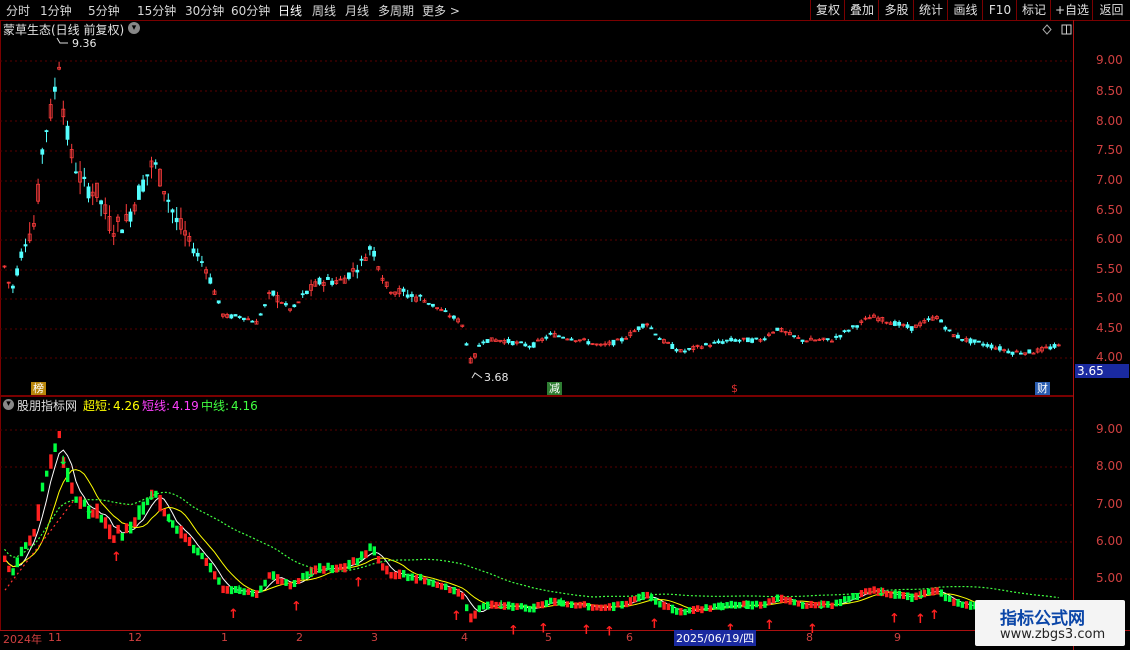 This screenshot has height=650, width=1130. What do you see at coordinates (215, 406) in the screenshot?
I see `indicator-zhongxian-label: 中线:` at bounding box center [215, 406].